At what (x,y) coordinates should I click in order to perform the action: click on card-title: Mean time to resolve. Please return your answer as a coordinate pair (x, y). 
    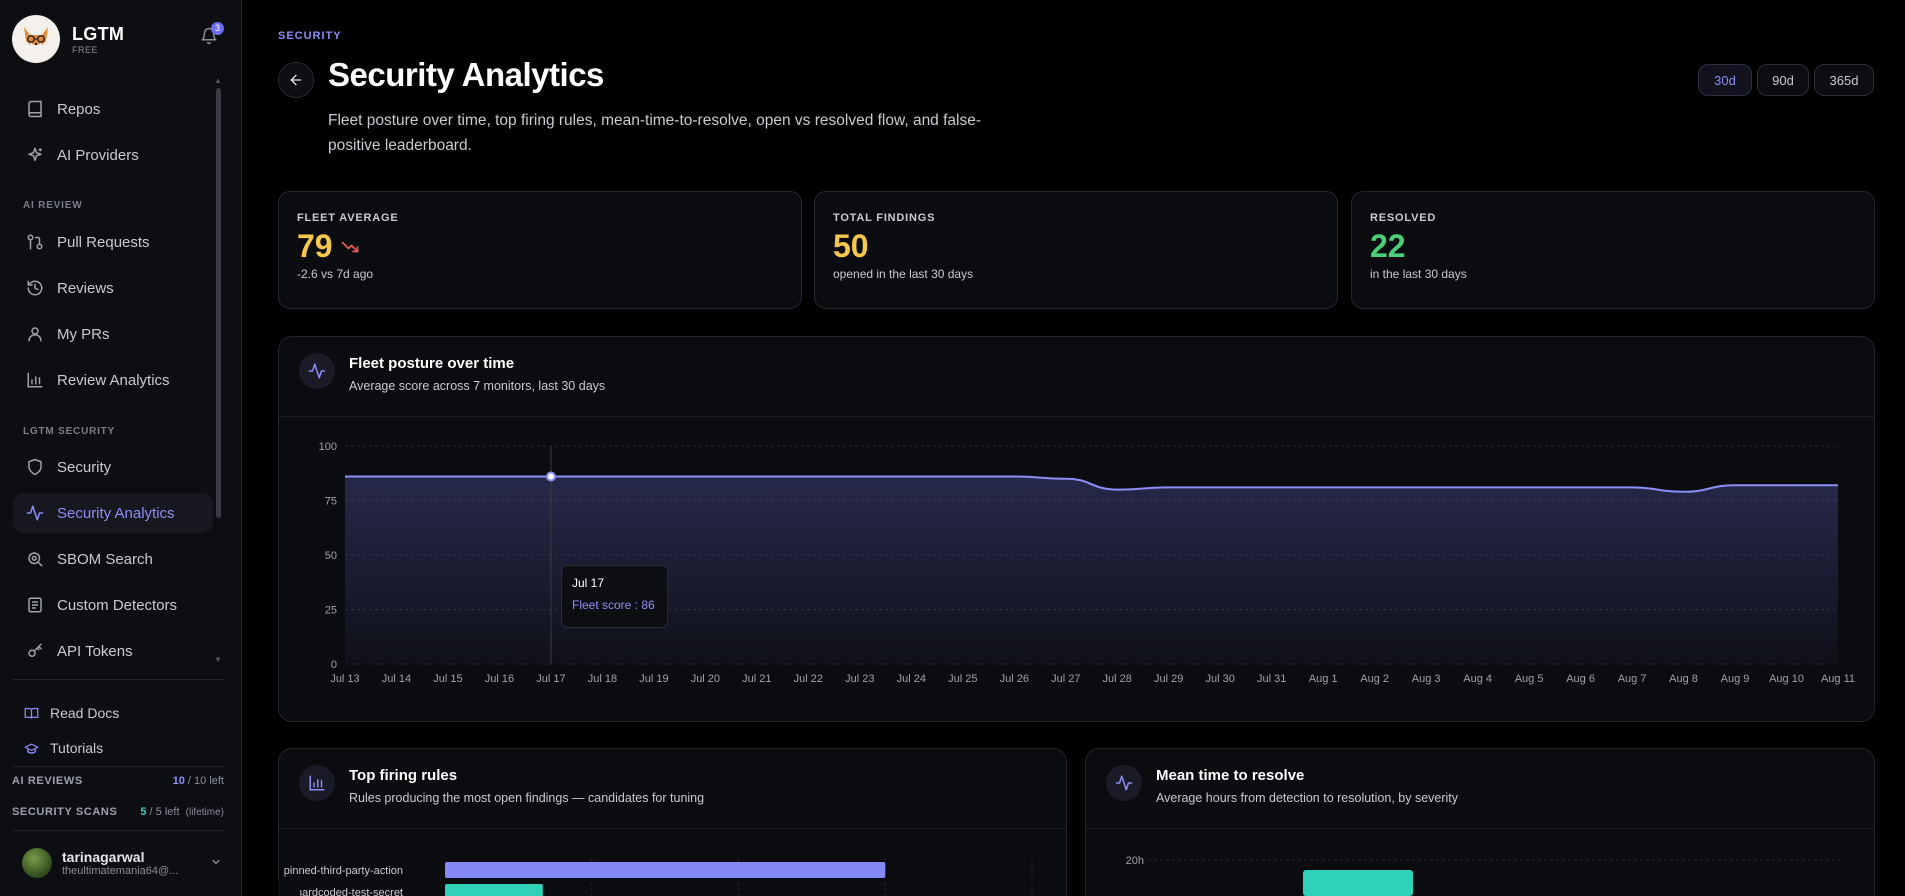
    Looking at the image, I should click on (1230, 775).